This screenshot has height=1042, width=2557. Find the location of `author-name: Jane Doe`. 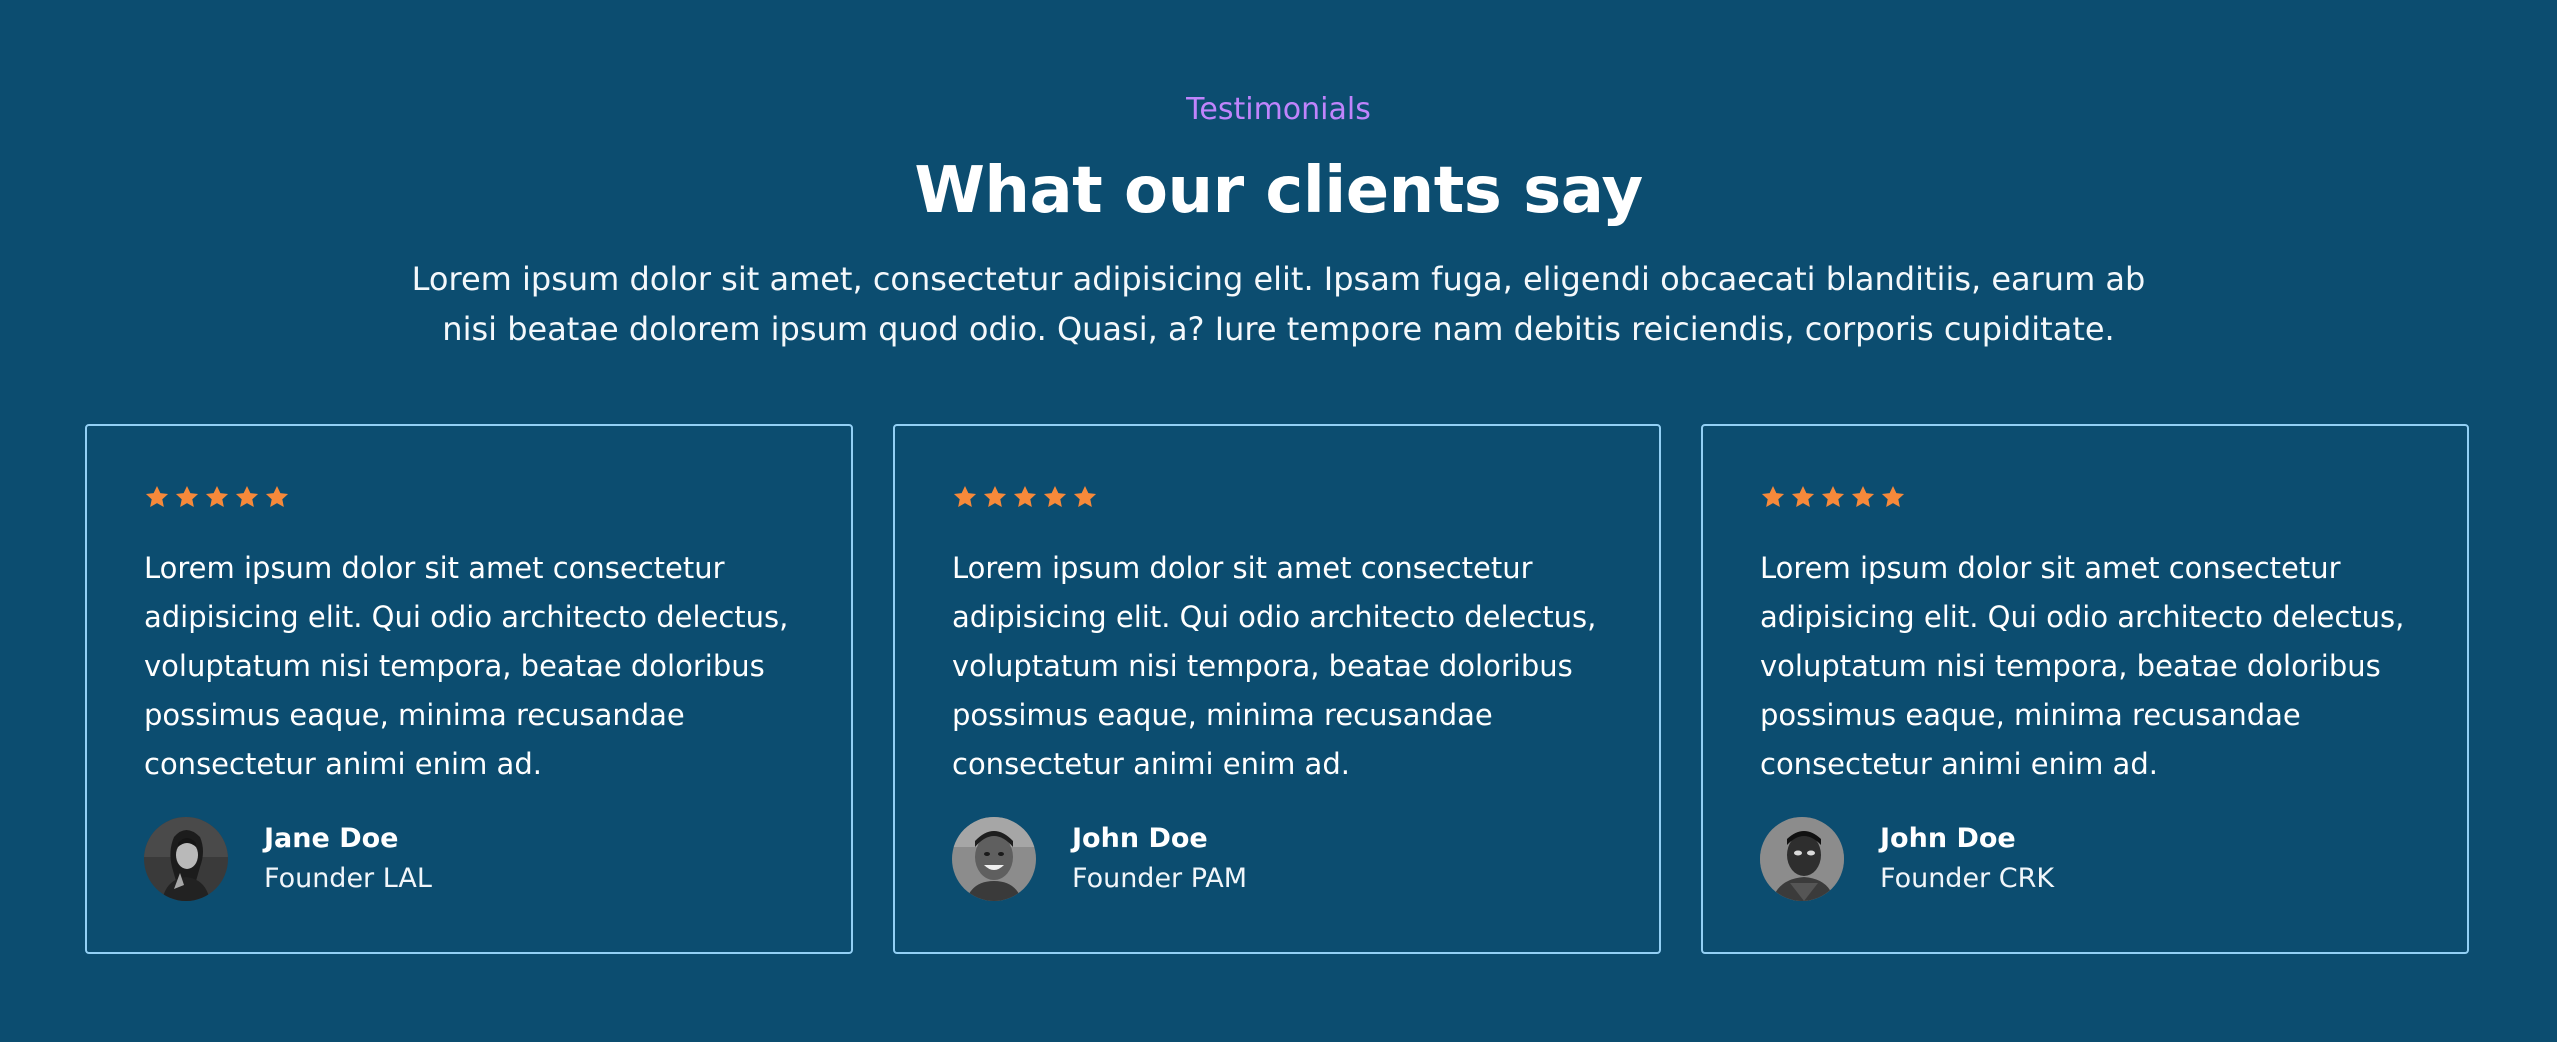

author-name: Jane Doe is located at coordinates (331, 838).